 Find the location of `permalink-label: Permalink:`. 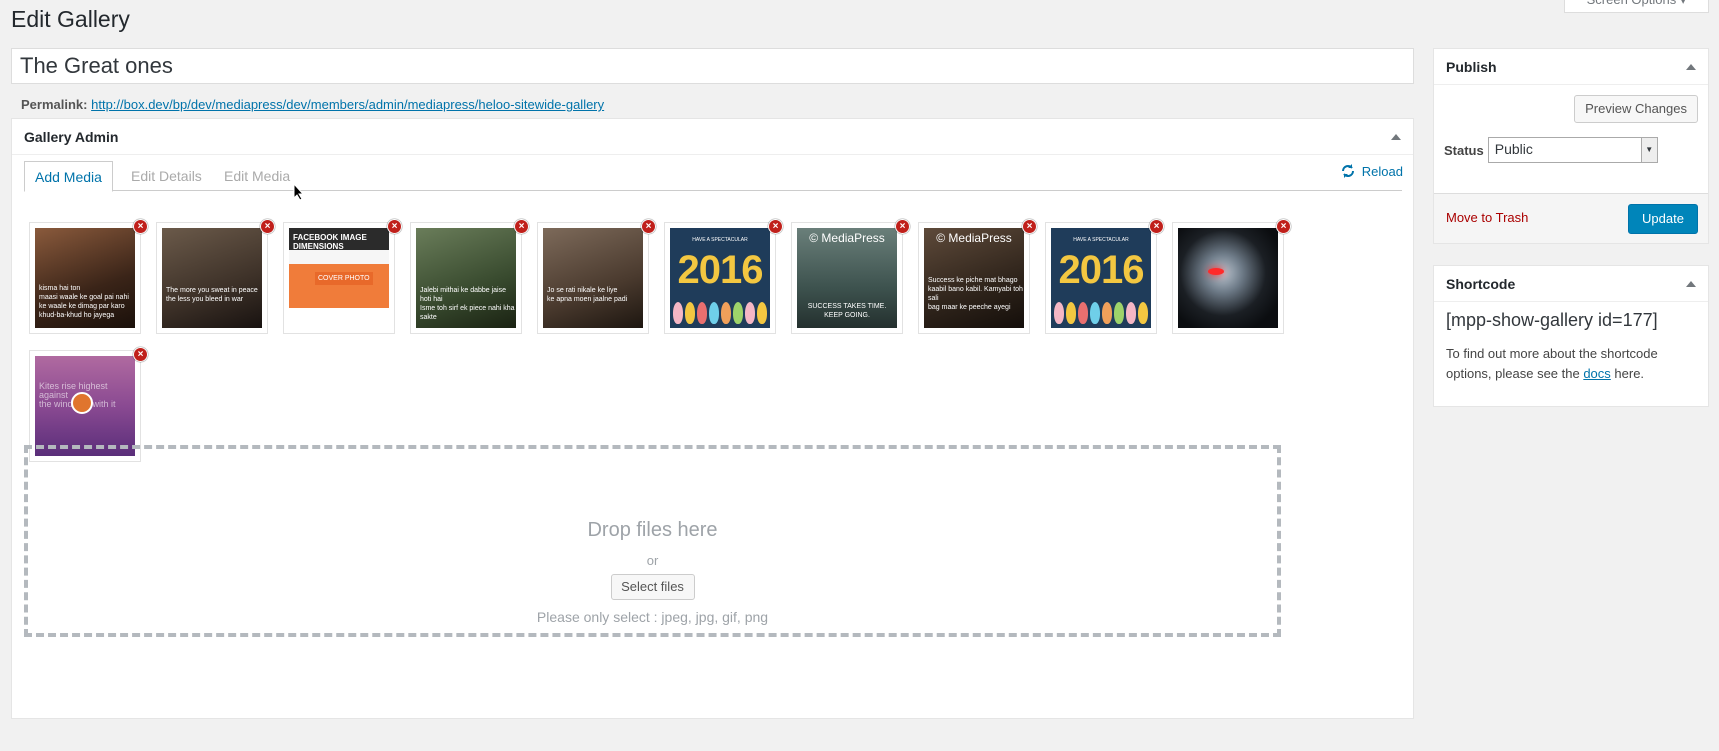

permalink-label: Permalink: is located at coordinates (54, 104).